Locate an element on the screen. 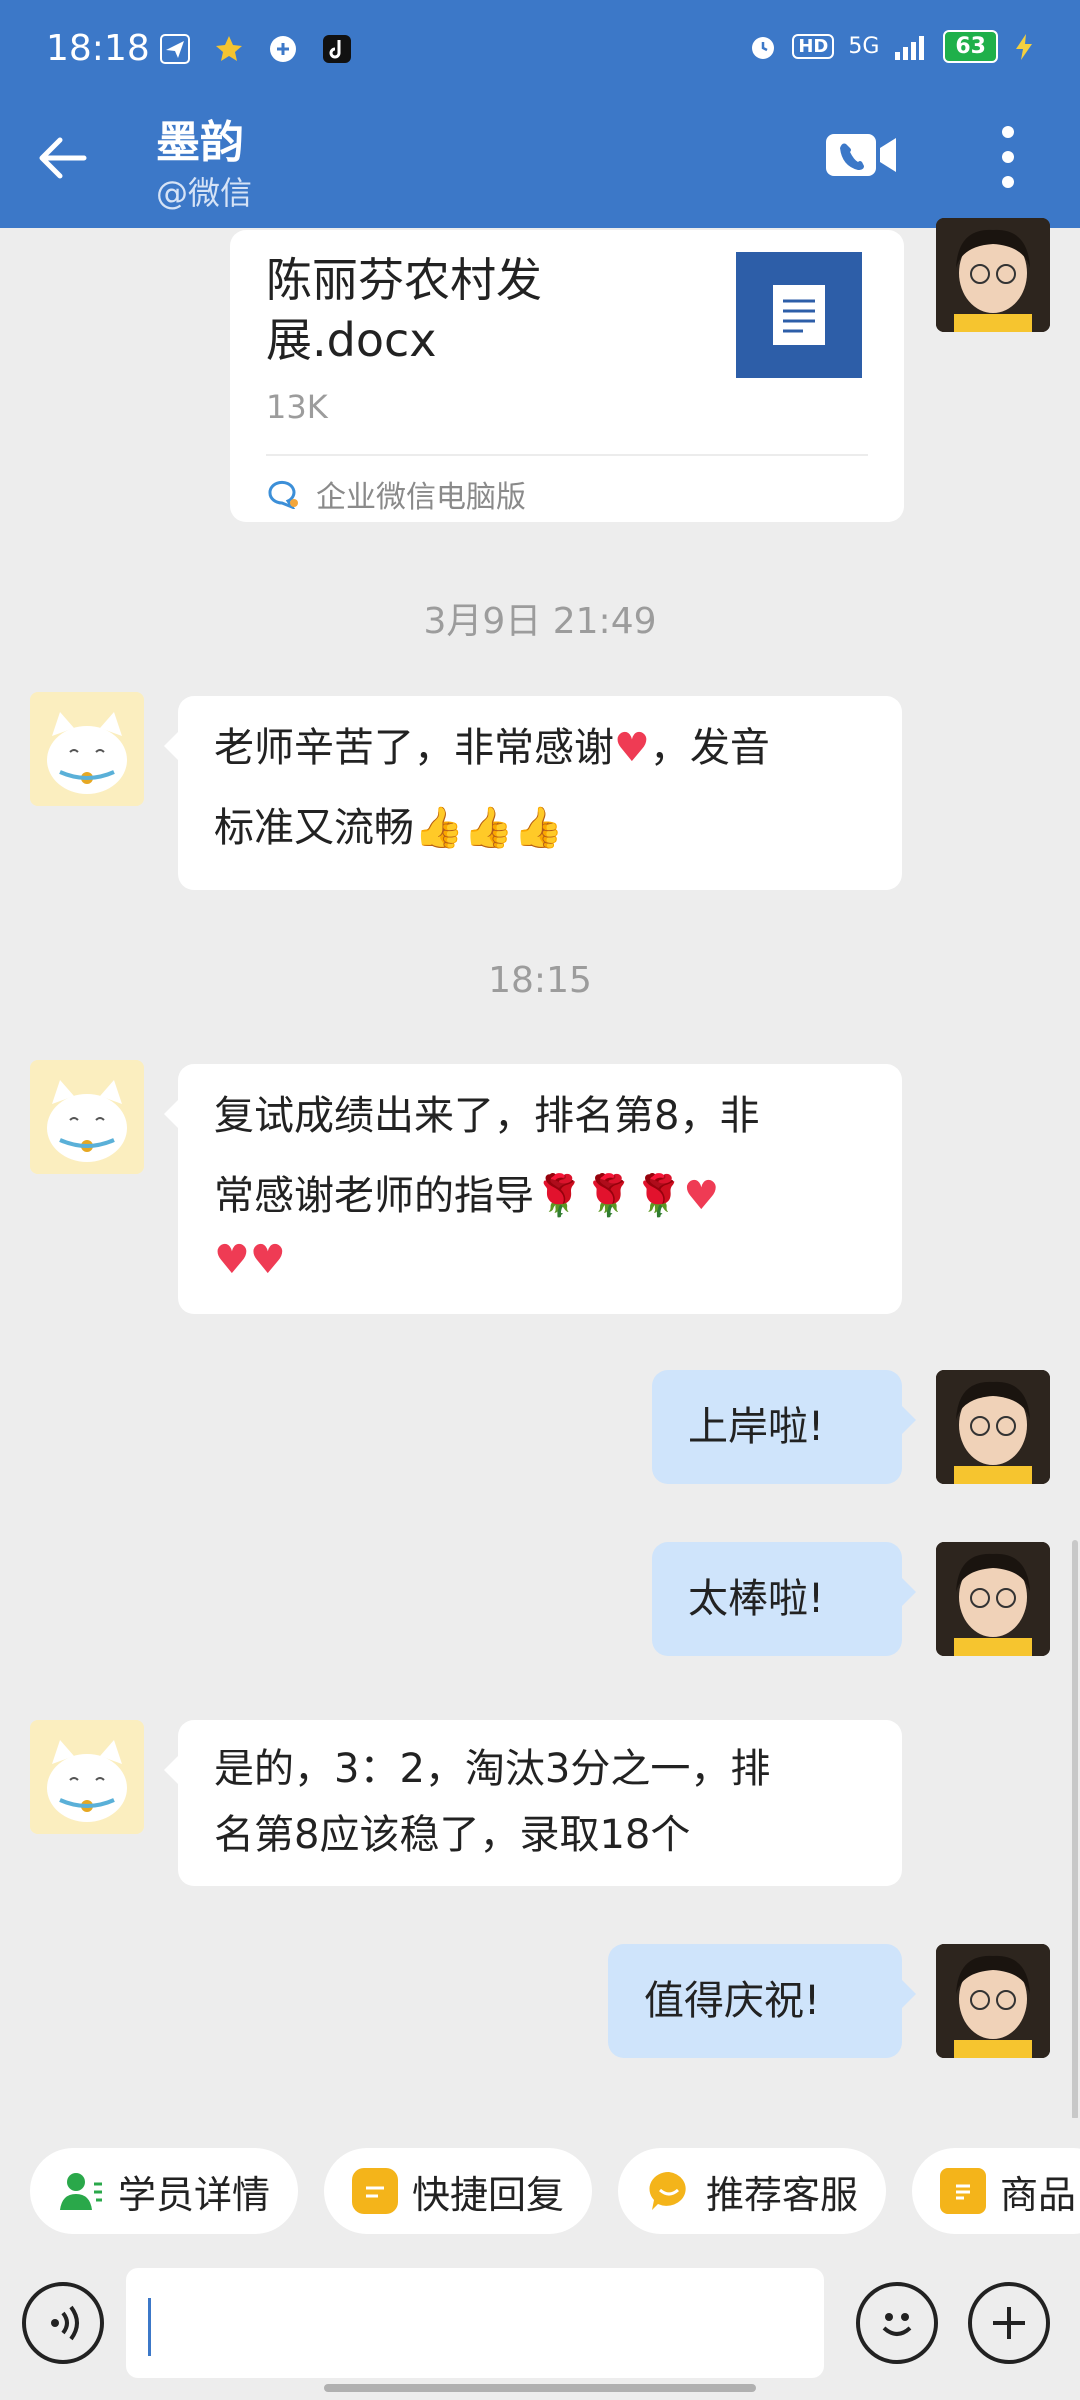 This screenshot has width=1080, height=2400. chat-subtitle: @微信 is located at coordinates (204, 193).